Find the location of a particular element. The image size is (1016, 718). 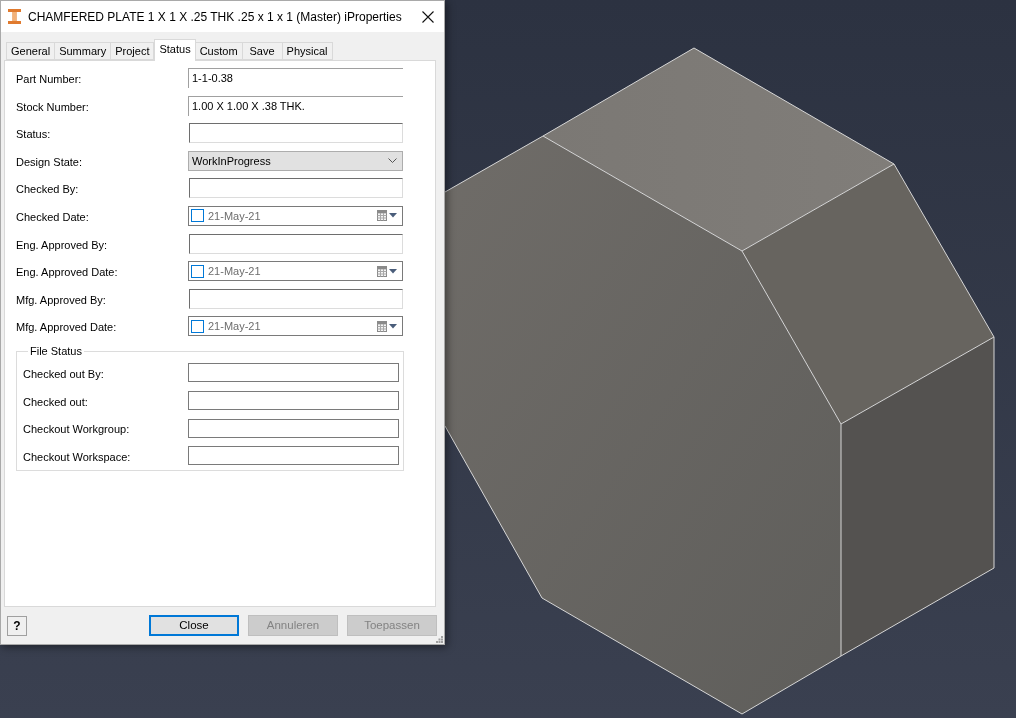

tab: Physical is located at coordinates (307, 51).